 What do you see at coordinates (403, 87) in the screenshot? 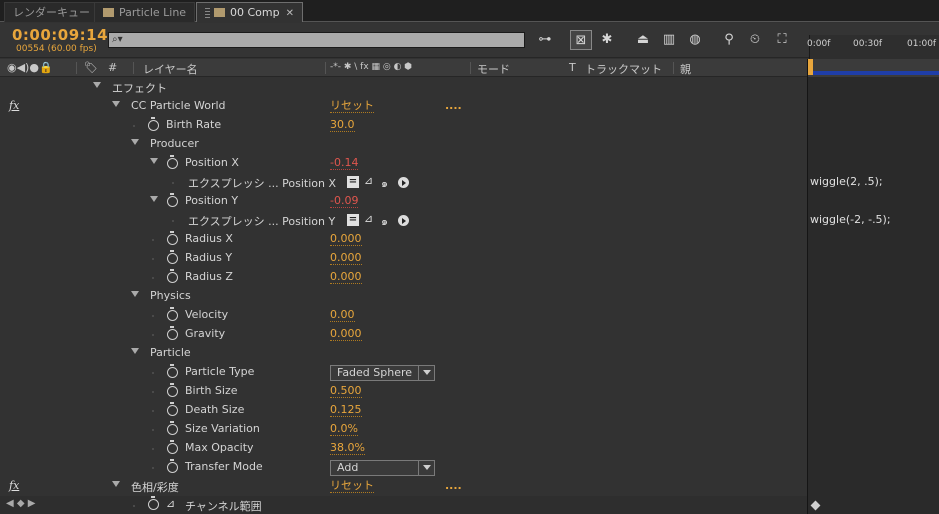
I see `property-group-effects: エフェクト` at bounding box center [403, 87].